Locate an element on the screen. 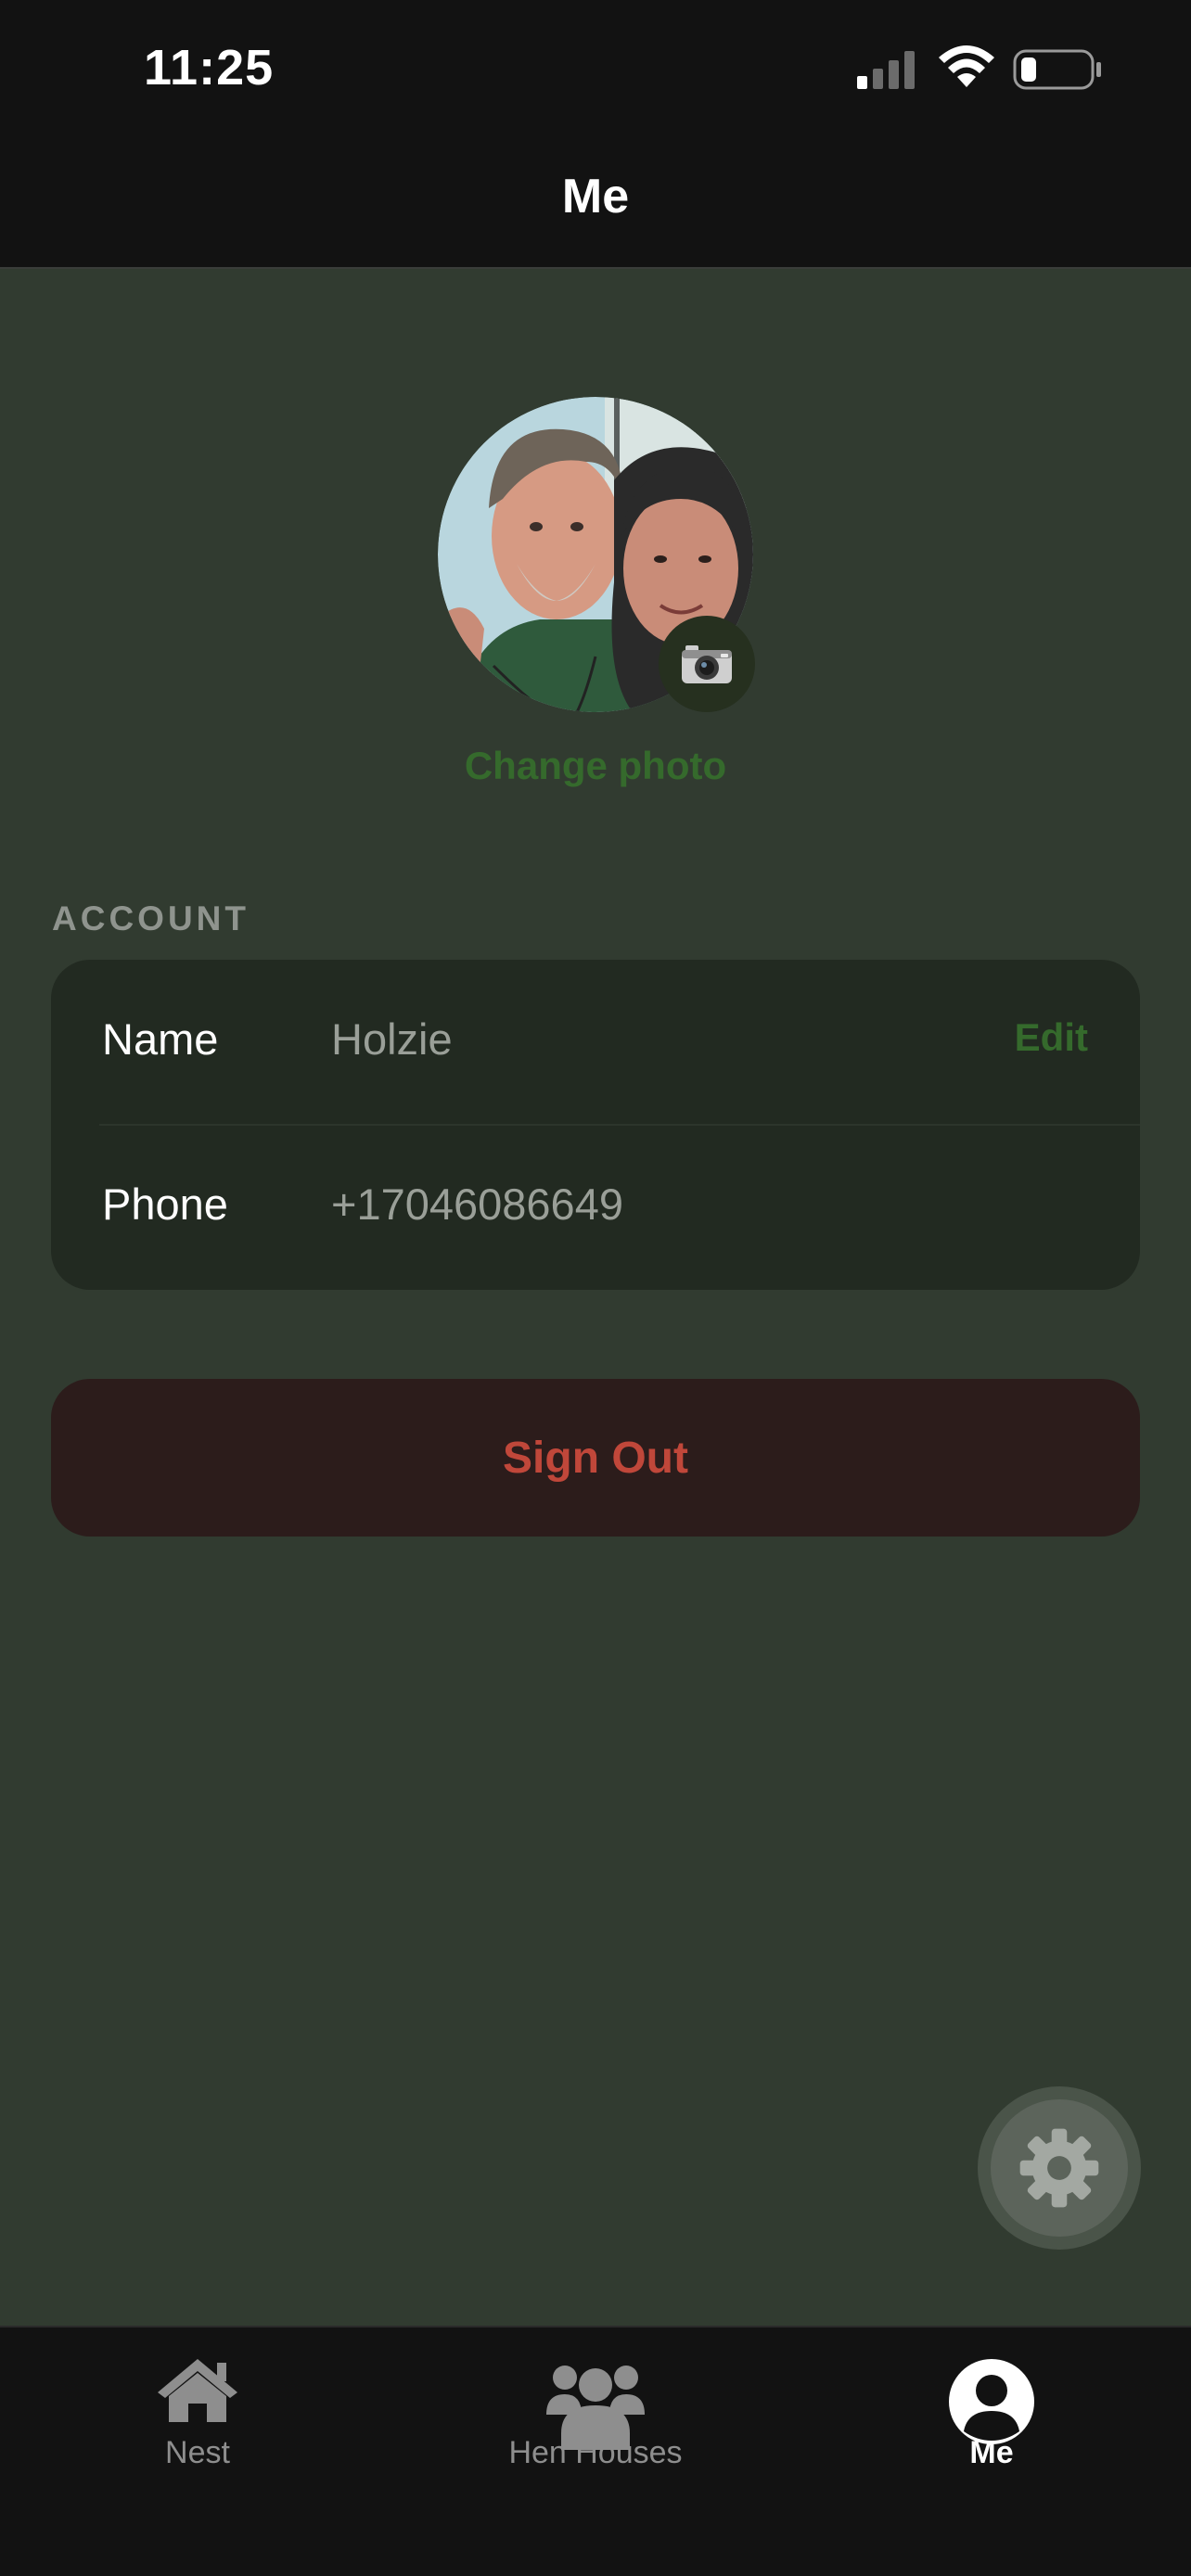 The height and width of the screenshot is (2576, 1191). sign-out-button: Sign Out is located at coordinates (595, 1458).